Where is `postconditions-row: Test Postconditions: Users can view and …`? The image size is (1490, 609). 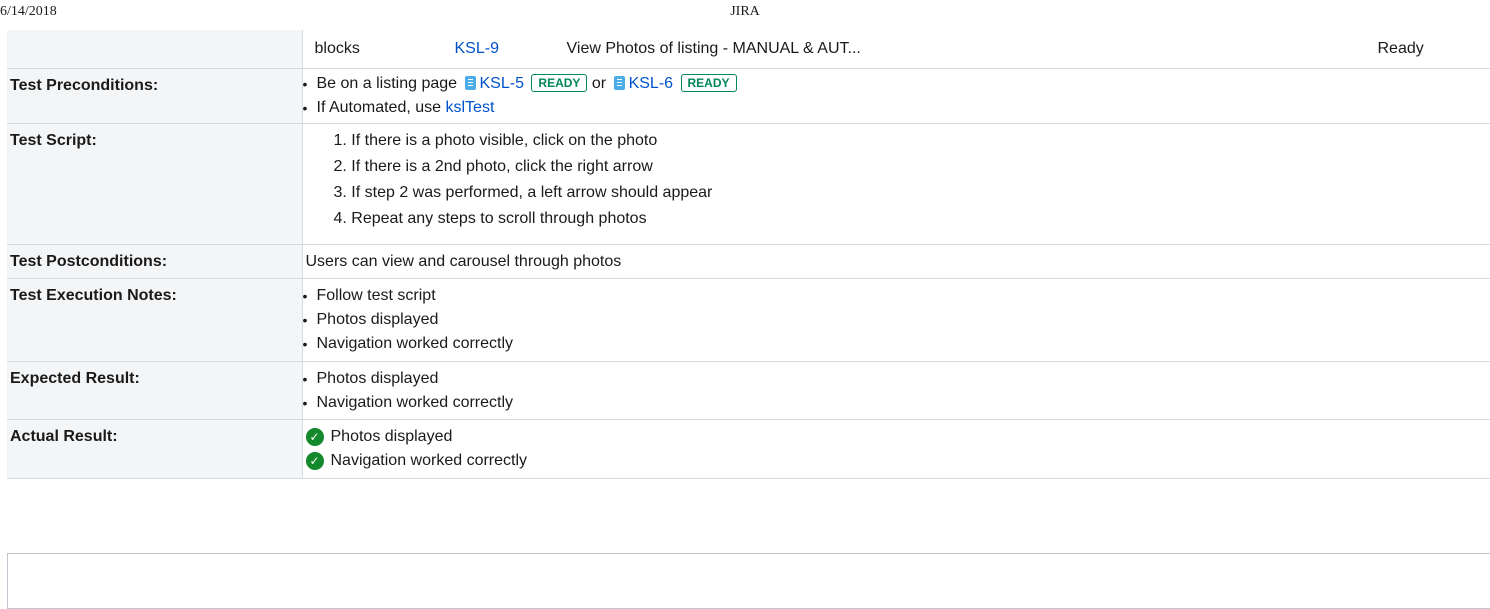 postconditions-row: Test Postconditions: Users can view and … is located at coordinates (748, 261).